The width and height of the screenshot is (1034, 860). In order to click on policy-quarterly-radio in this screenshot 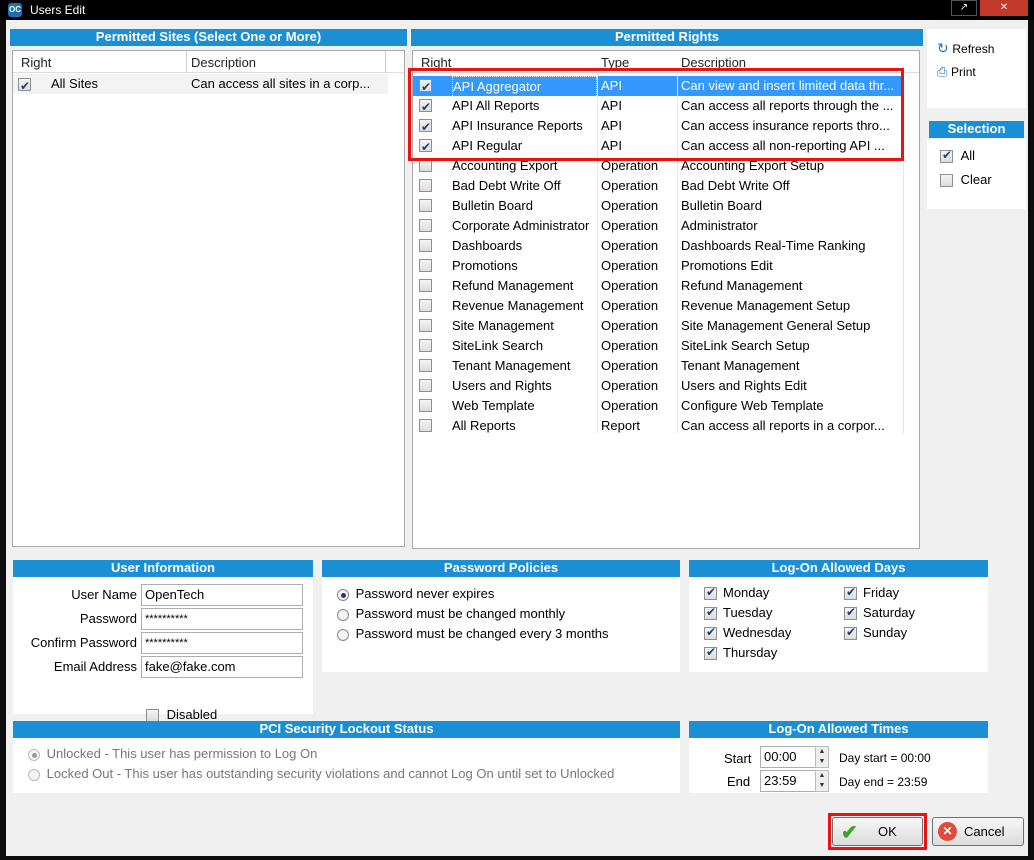, I will do `click(343, 634)`.